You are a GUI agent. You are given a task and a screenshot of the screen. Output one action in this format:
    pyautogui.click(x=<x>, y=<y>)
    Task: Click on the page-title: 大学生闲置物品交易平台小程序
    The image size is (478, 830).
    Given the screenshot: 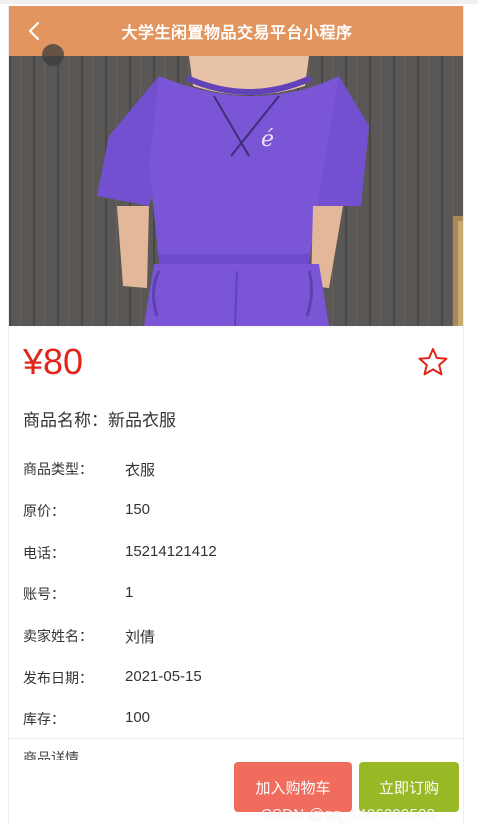 What is the action you would take?
    pyautogui.click(x=237, y=32)
    